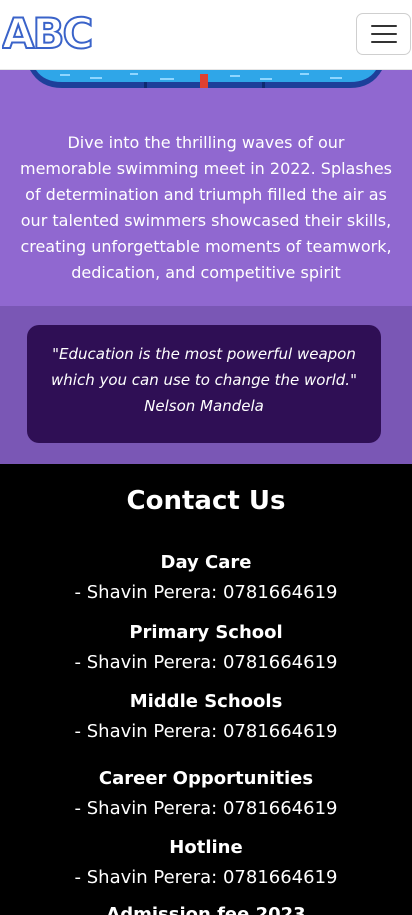  I want to click on quote-line-2: which you can use to change the world.", so click(204, 380).